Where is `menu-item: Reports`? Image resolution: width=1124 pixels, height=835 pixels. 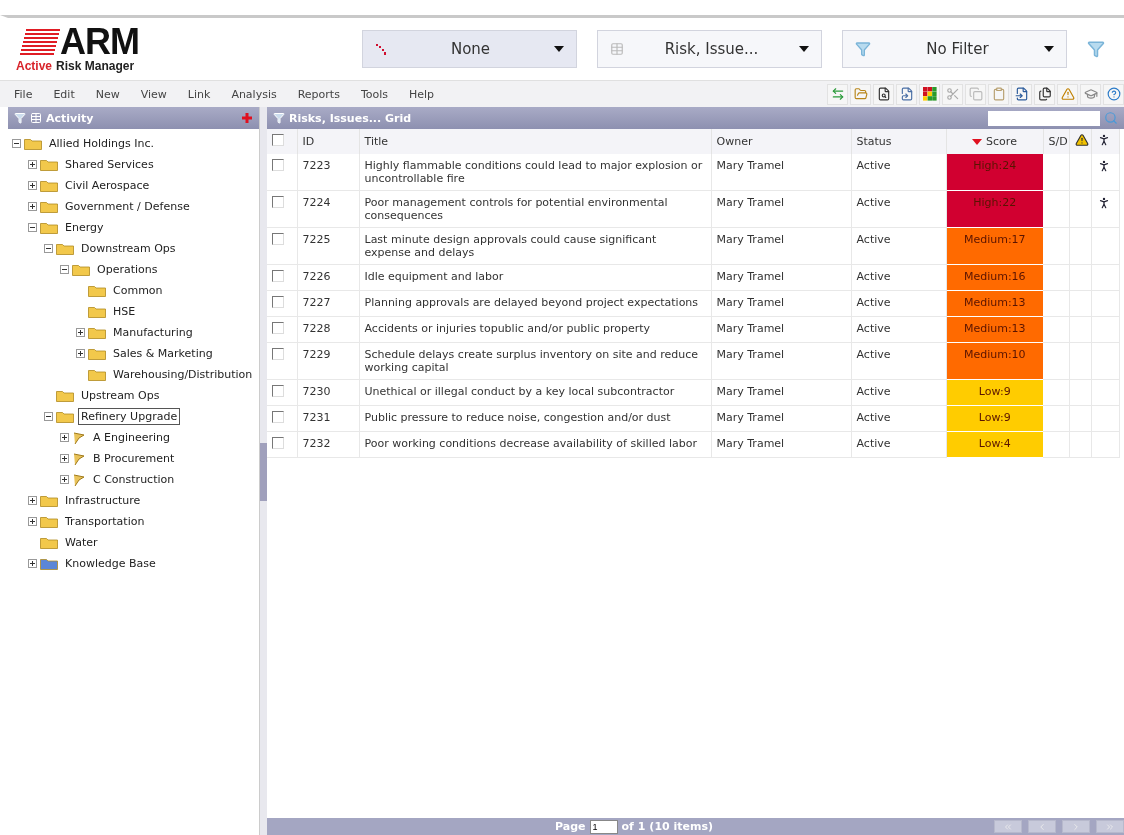 menu-item: Reports is located at coordinates (318, 94).